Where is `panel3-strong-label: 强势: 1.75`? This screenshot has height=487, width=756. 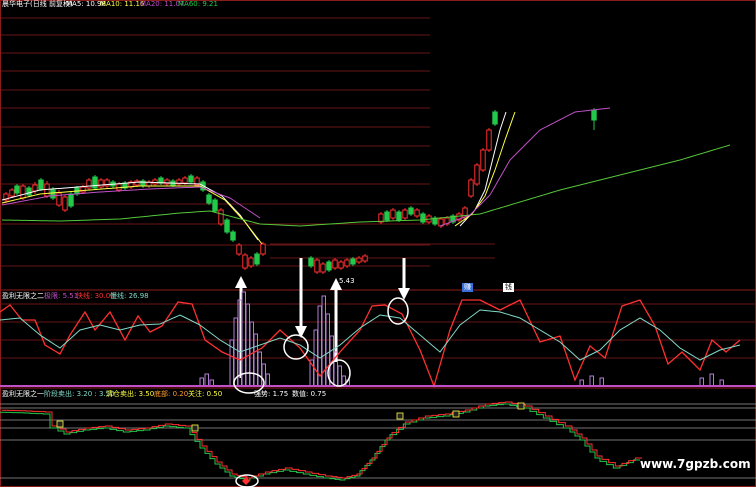 panel3-strong-label: 强势: 1.75 is located at coordinates (271, 394).